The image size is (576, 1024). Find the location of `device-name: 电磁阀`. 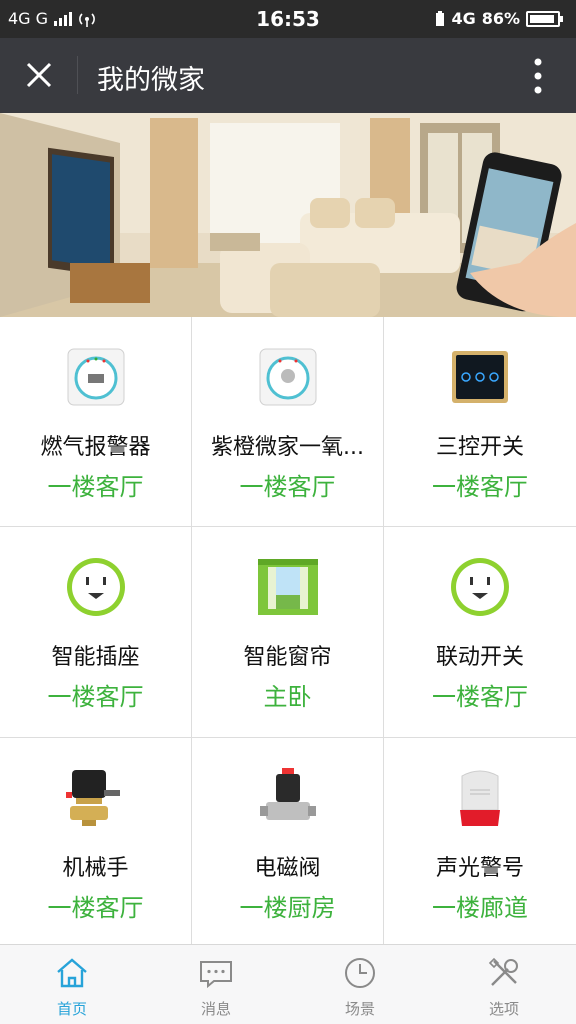

device-name: 电磁阀 is located at coordinates (287, 868).